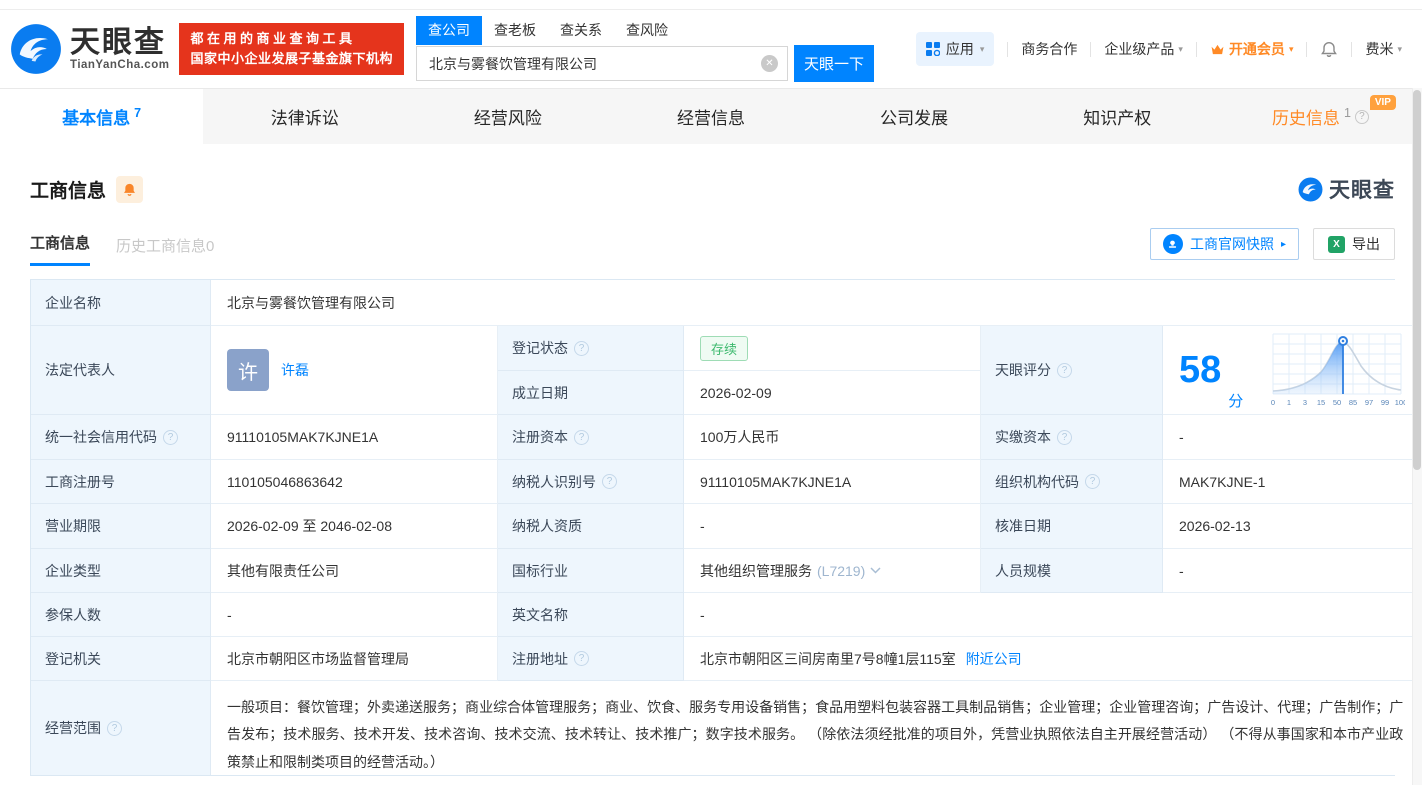  What do you see at coordinates (1292, 482) in the screenshot?
I see `org-code-value: MAK7KJNE-1` at bounding box center [1292, 482].